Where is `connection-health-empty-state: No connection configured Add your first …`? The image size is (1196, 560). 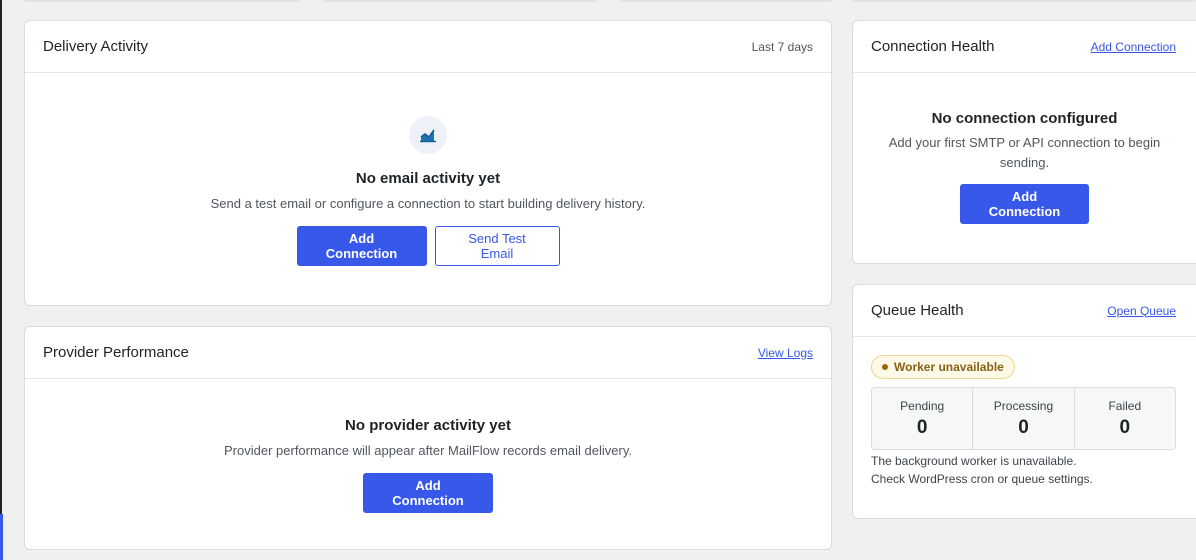 connection-health-empty-state: No connection configured Add your first … is located at coordinates (1024, 148).